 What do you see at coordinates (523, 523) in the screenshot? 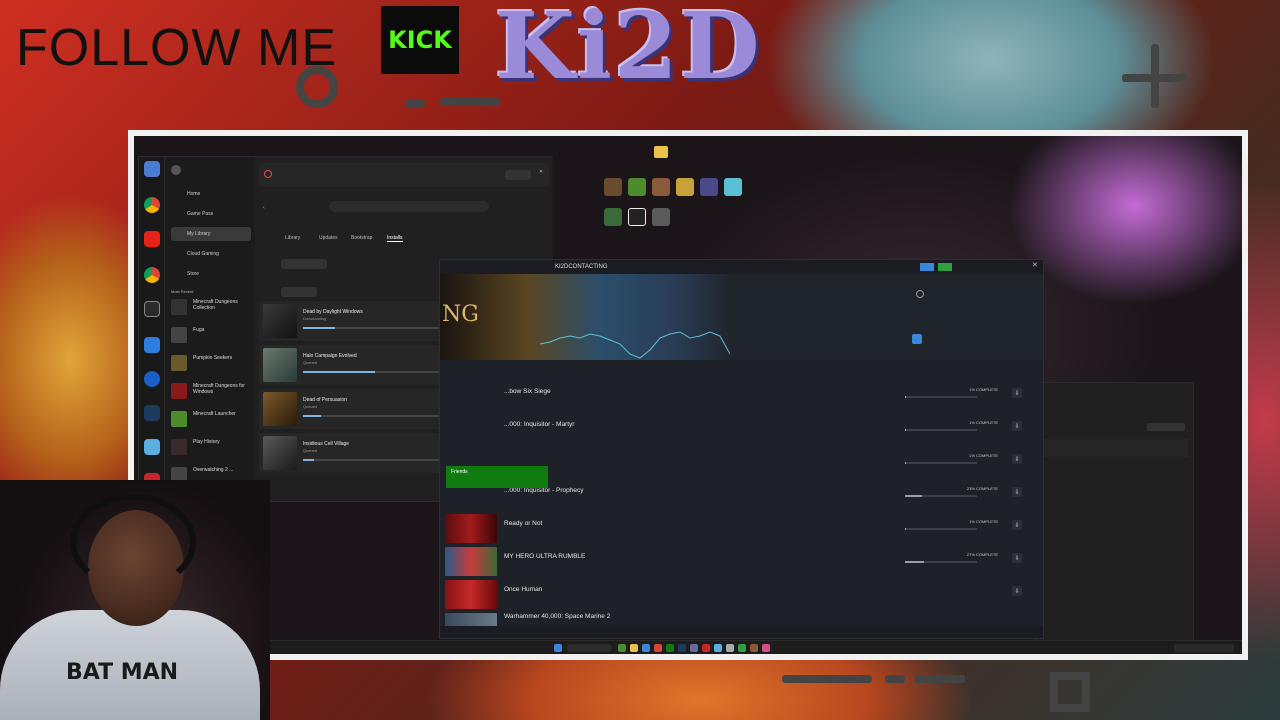
I see `game-name: Ready or Not` at bounding box center [523, 523].